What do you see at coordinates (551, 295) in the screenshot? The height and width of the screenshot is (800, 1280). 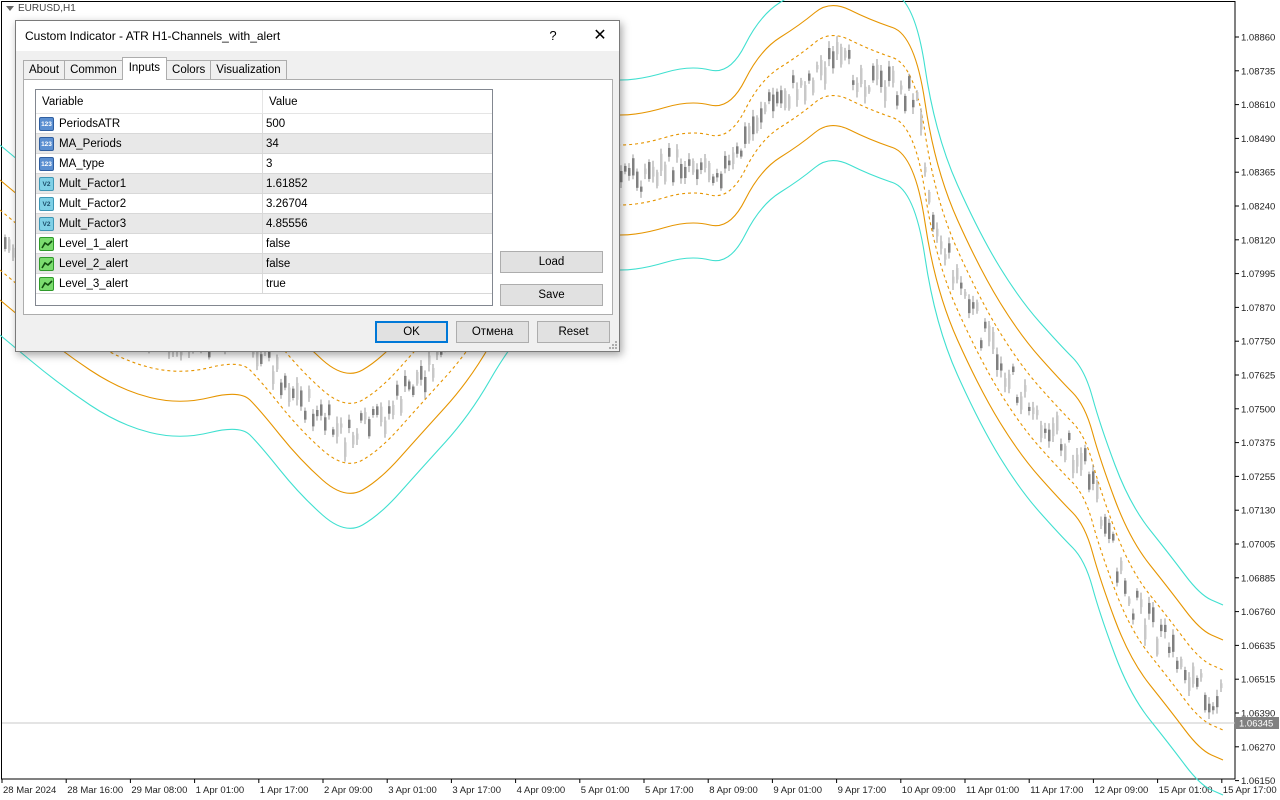 I see `save-button: Save` at bounding box center [551, 295].